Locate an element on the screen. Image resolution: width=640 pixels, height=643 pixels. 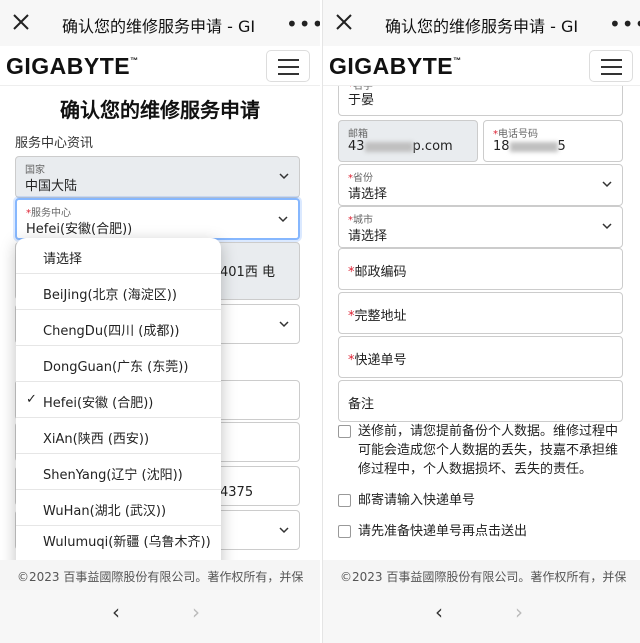
dropdown-option: BeiJing(北京 (海淀区)) is located at coordinates (118, 292).